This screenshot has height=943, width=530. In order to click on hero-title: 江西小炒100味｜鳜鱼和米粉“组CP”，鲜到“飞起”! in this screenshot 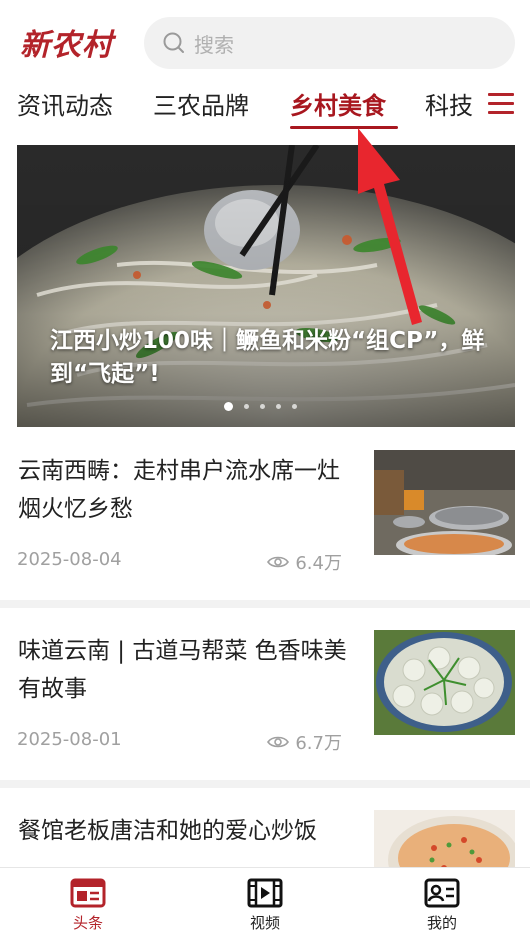, I will do `click(267, 357)`.